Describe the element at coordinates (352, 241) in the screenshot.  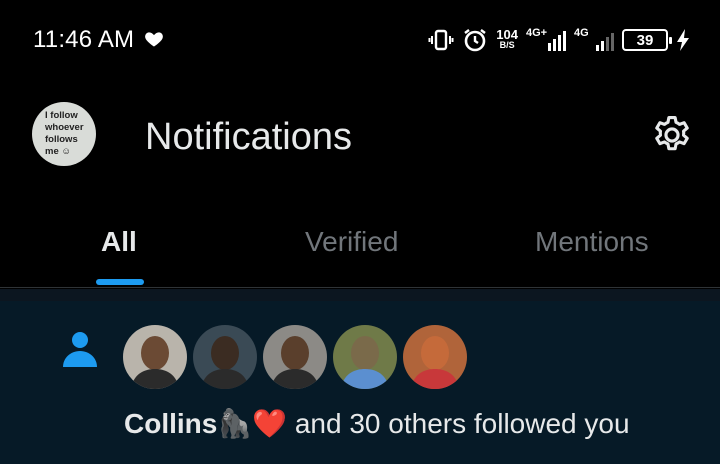
I see `tab-verified-label: Verified` at that location.